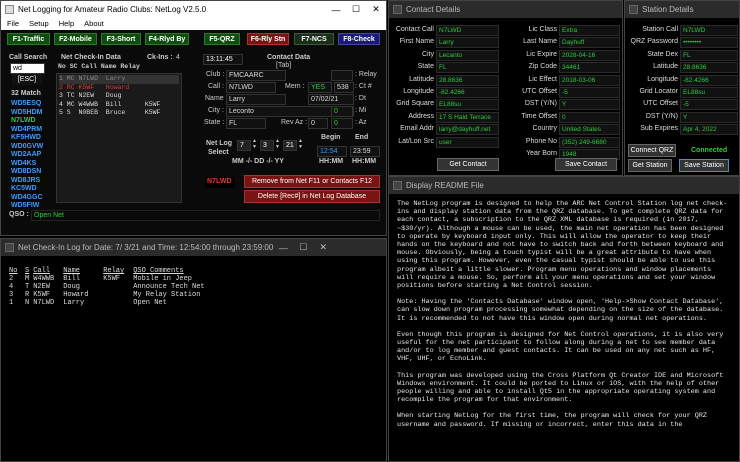 This screenshot has height=462, width=740. I want to click on menu-setup: Setup, so click(39, 24).